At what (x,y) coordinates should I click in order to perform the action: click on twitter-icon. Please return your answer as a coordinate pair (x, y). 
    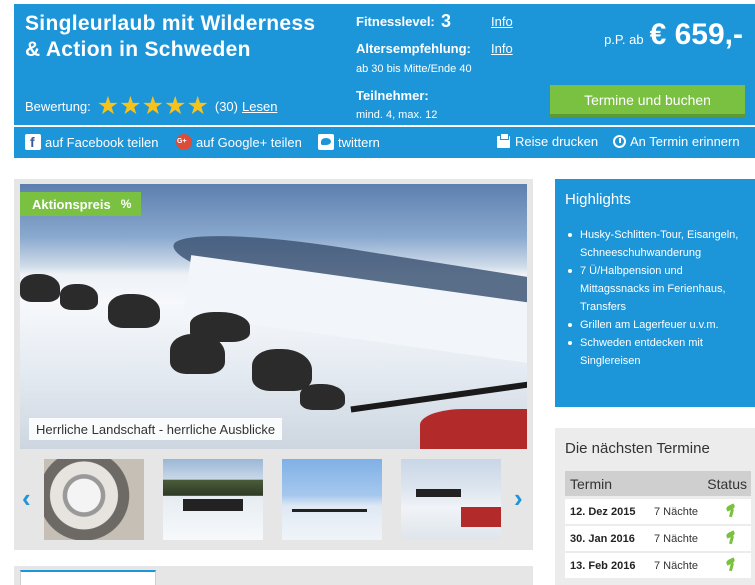
    Looking at the image, I should click on (326, 142).